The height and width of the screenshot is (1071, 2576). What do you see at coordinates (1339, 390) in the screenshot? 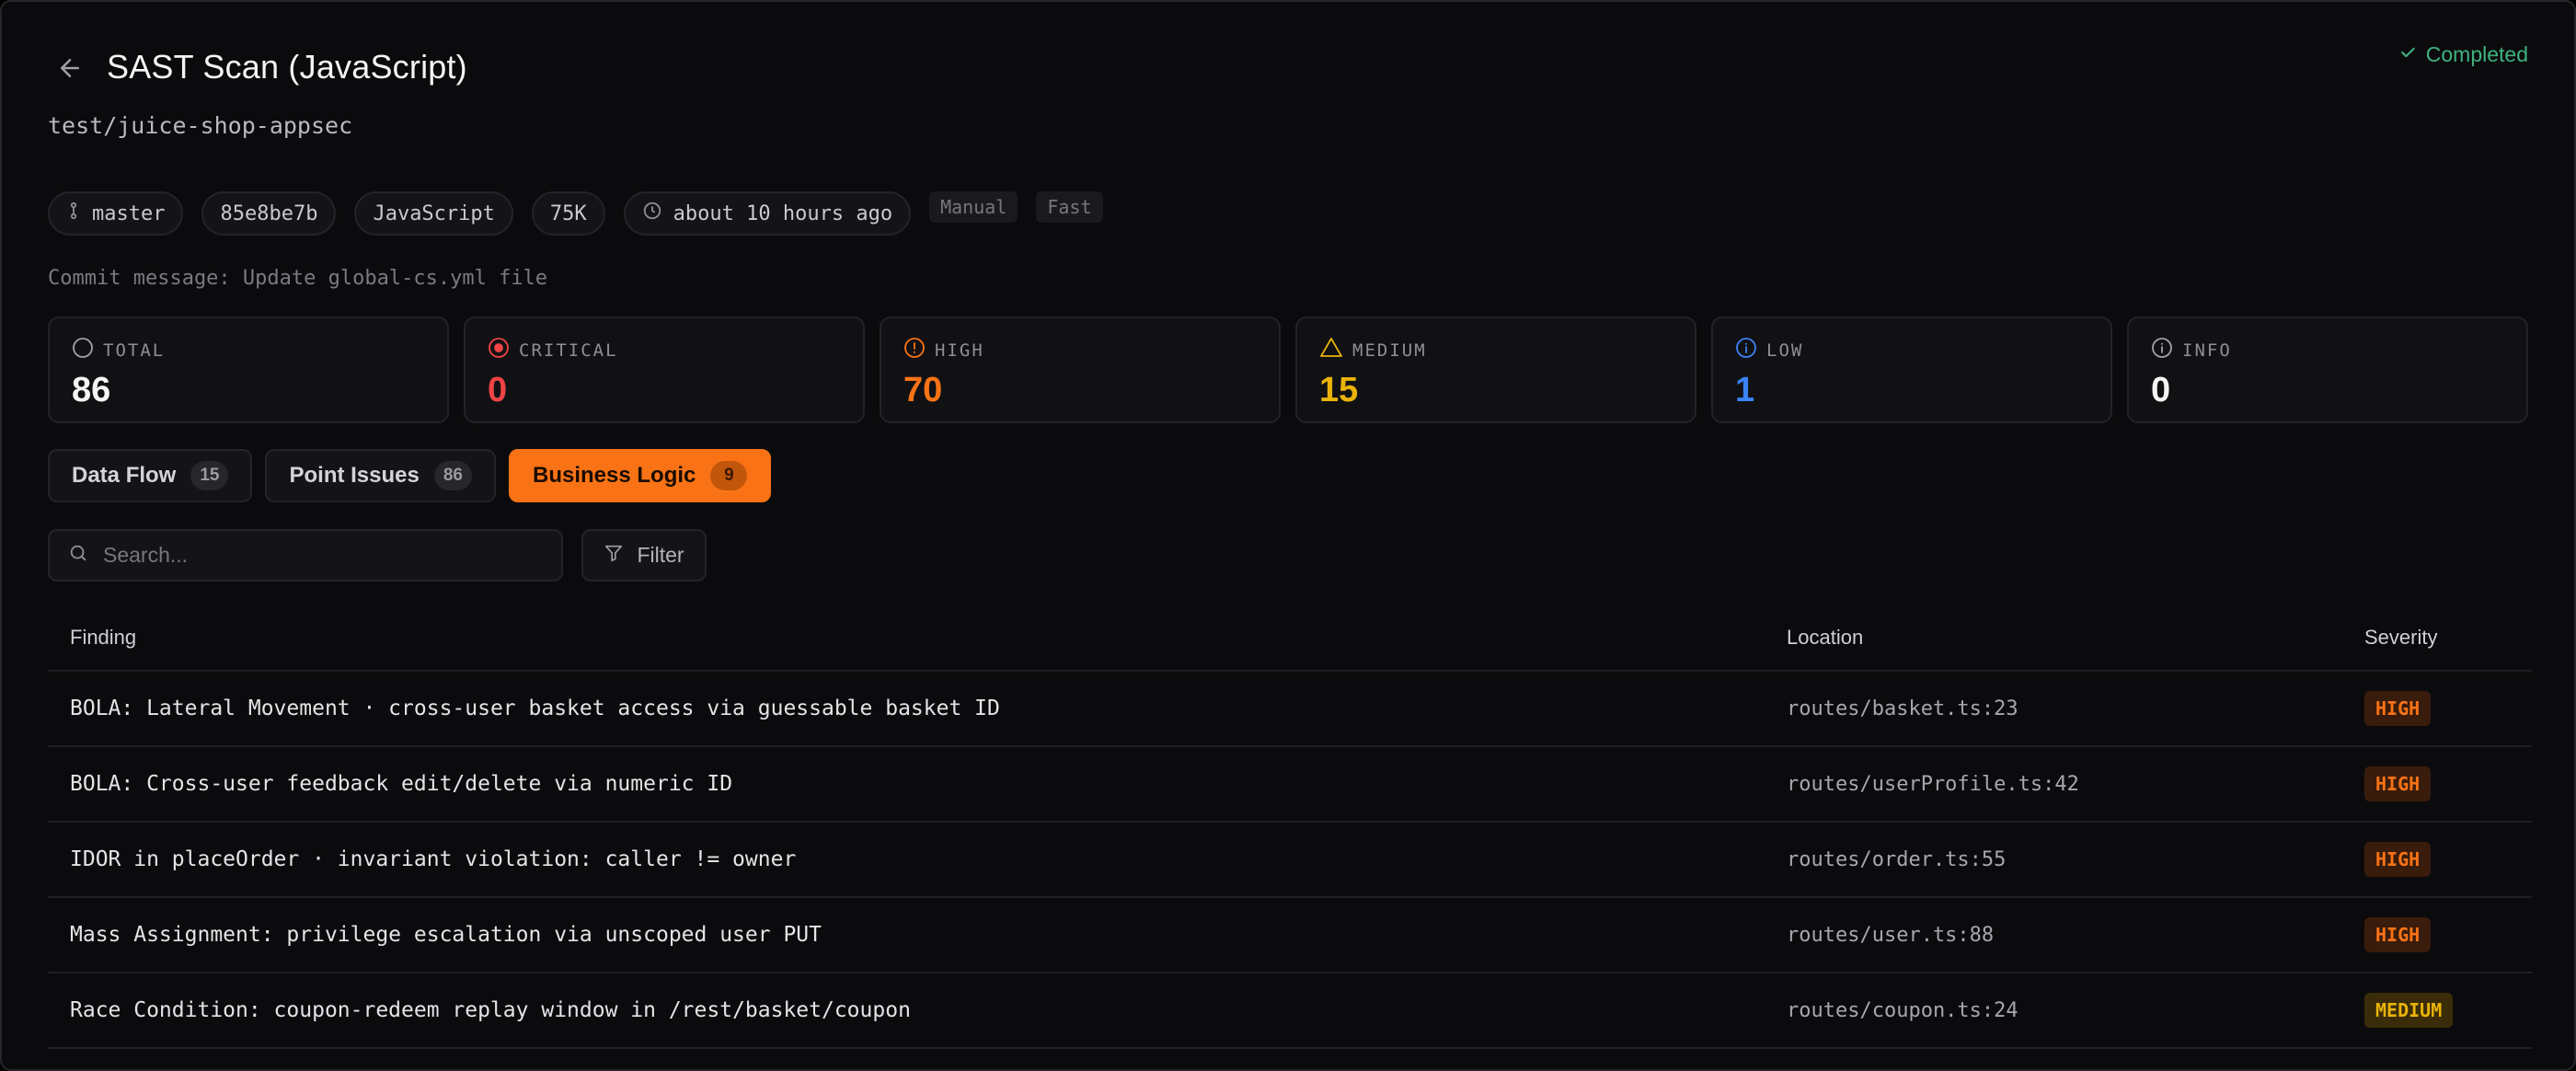
I see `stat-value: 15` at bounding box center [1339, 390].